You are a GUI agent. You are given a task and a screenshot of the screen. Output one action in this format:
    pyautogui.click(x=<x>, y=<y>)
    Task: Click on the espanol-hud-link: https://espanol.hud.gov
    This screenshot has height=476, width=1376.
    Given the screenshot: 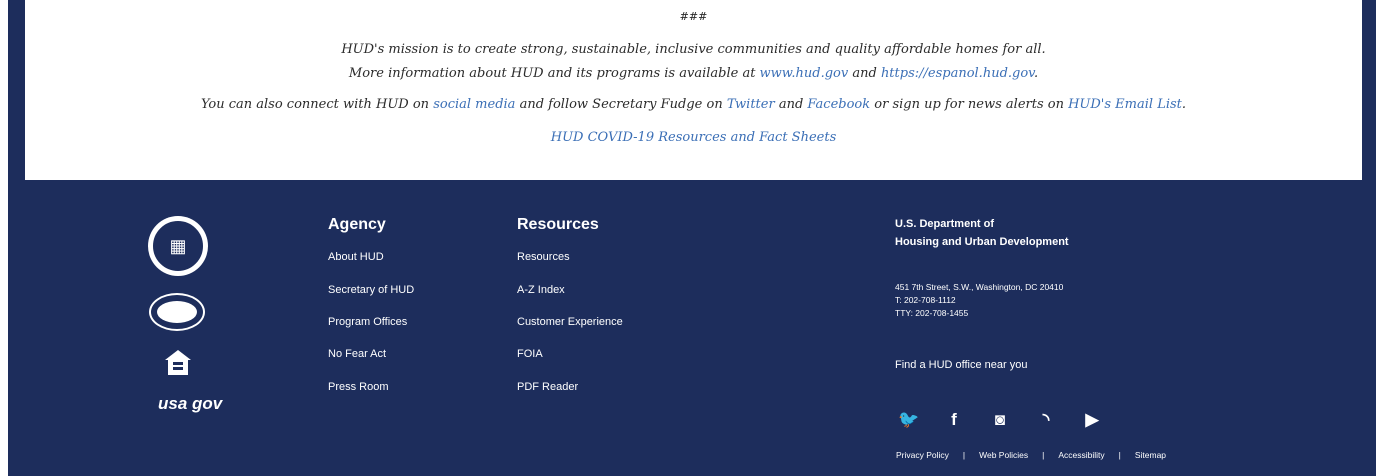 What is the action you would take?
    pyautogui.click(x=957, y=73)
    